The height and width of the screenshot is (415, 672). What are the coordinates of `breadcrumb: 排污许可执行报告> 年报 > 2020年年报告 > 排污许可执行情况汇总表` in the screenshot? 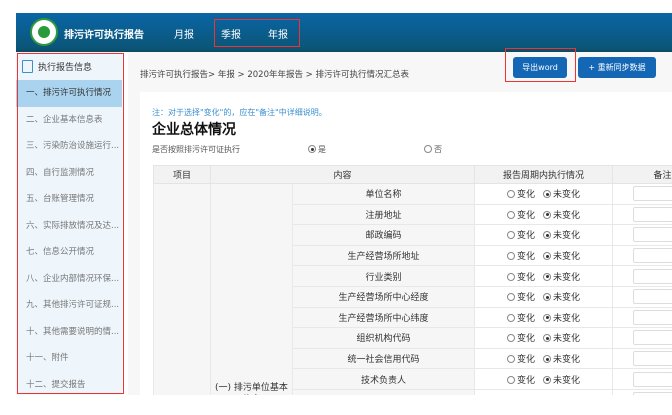 It's located at (275, 75).